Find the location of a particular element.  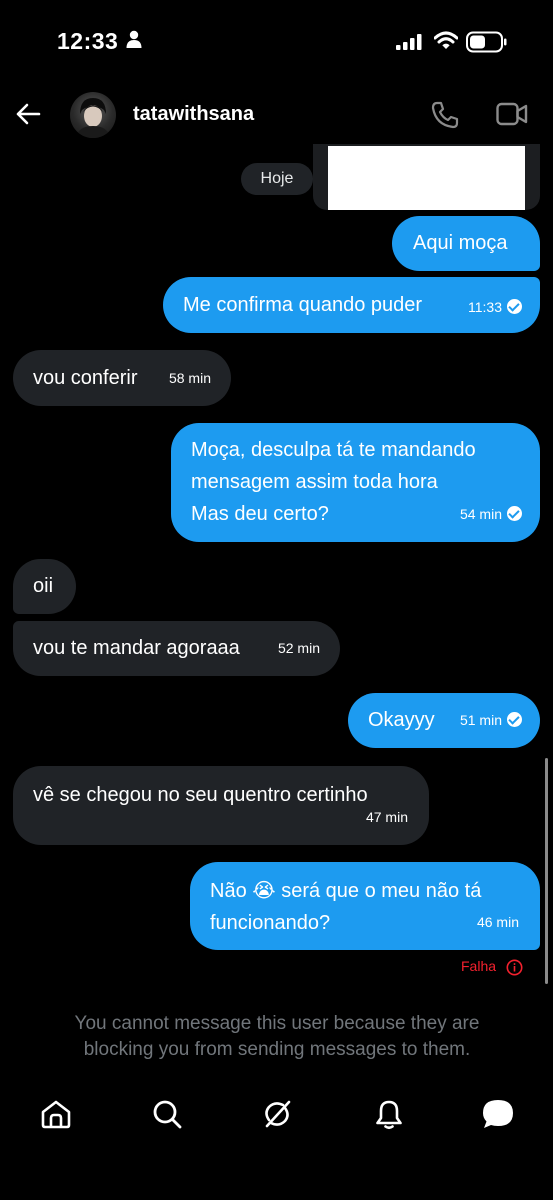

message-text-line: mensagem assim toda hora is located at coordinates (314, 482).